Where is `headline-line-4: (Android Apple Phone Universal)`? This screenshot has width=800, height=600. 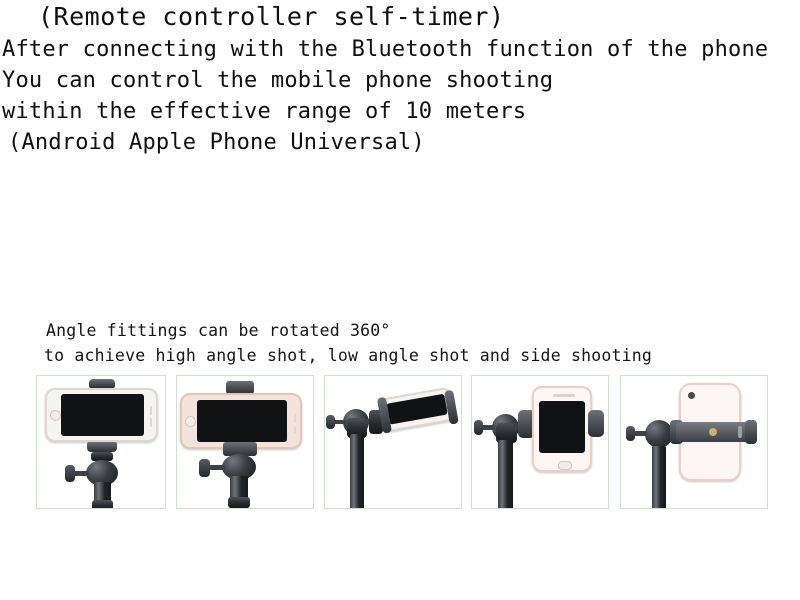
headline-line-4: (Android Apple Phone Universal) is located at coordinates (216, 142).